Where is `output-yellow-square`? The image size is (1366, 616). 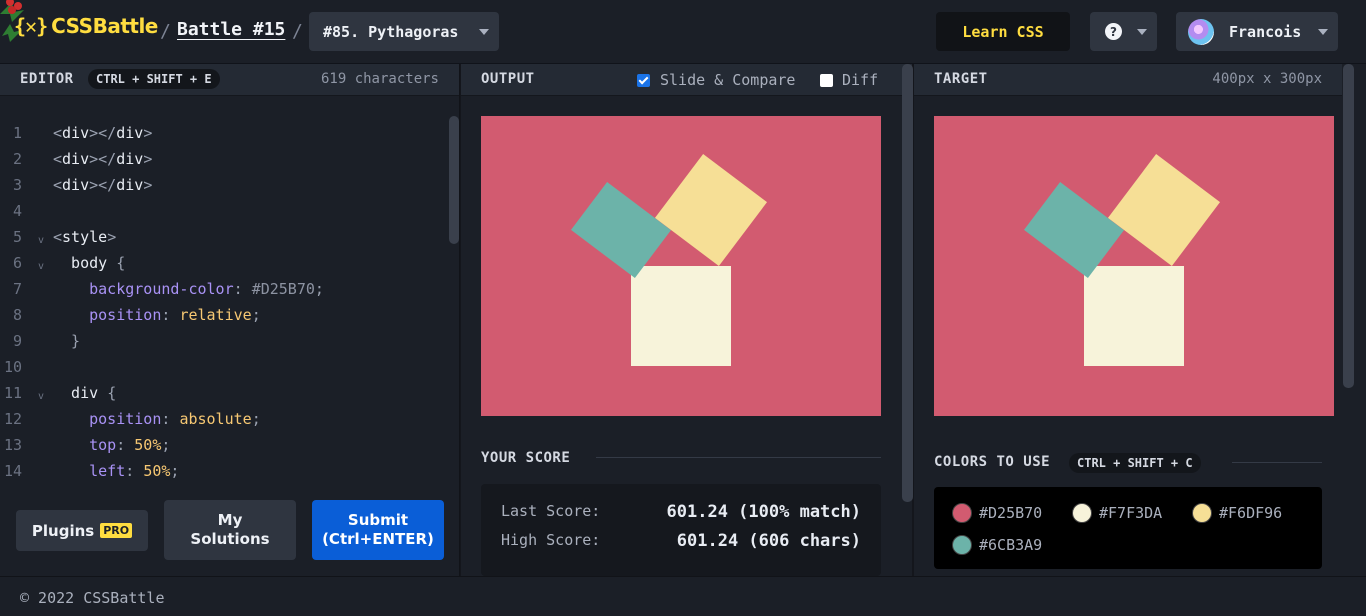
output-yellow-square is located at coordinates (711, 210).